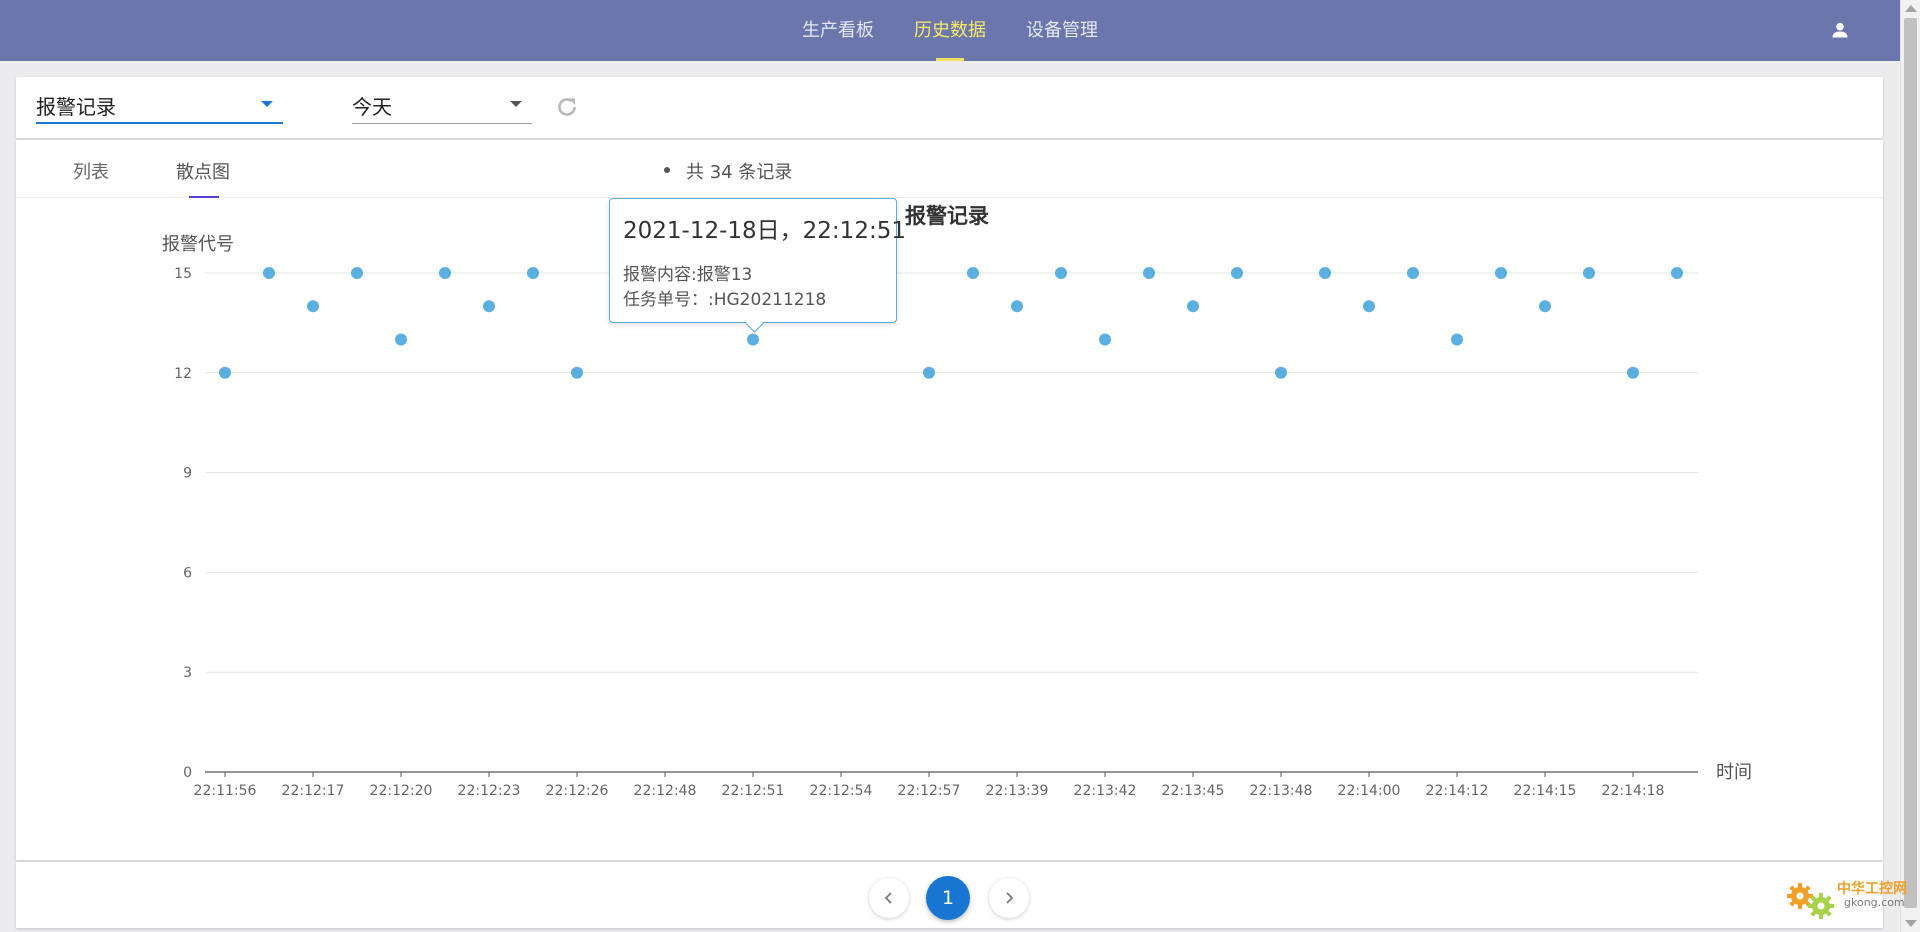  Describe the element at coordinates (187, 773) in the screenshot. I see `y-tick-label: 0` at that location.